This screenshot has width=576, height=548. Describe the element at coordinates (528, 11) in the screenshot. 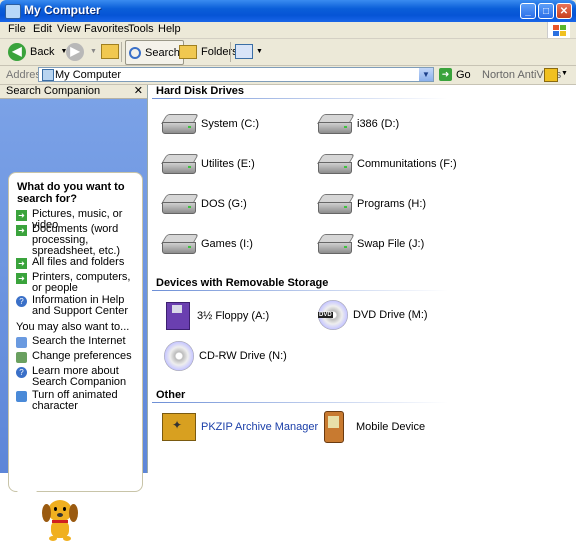

I see `minimize-button: _` at that location.